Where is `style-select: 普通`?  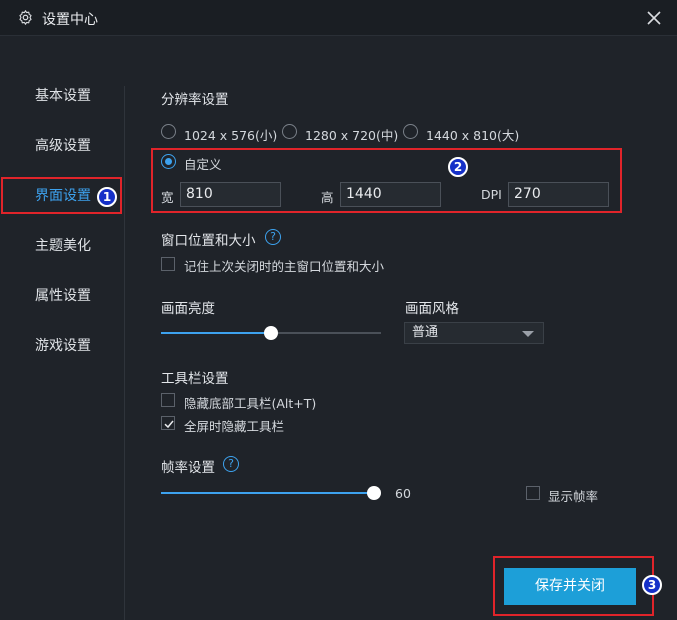
style-select: 普通 is located at coordinates (474, 333).